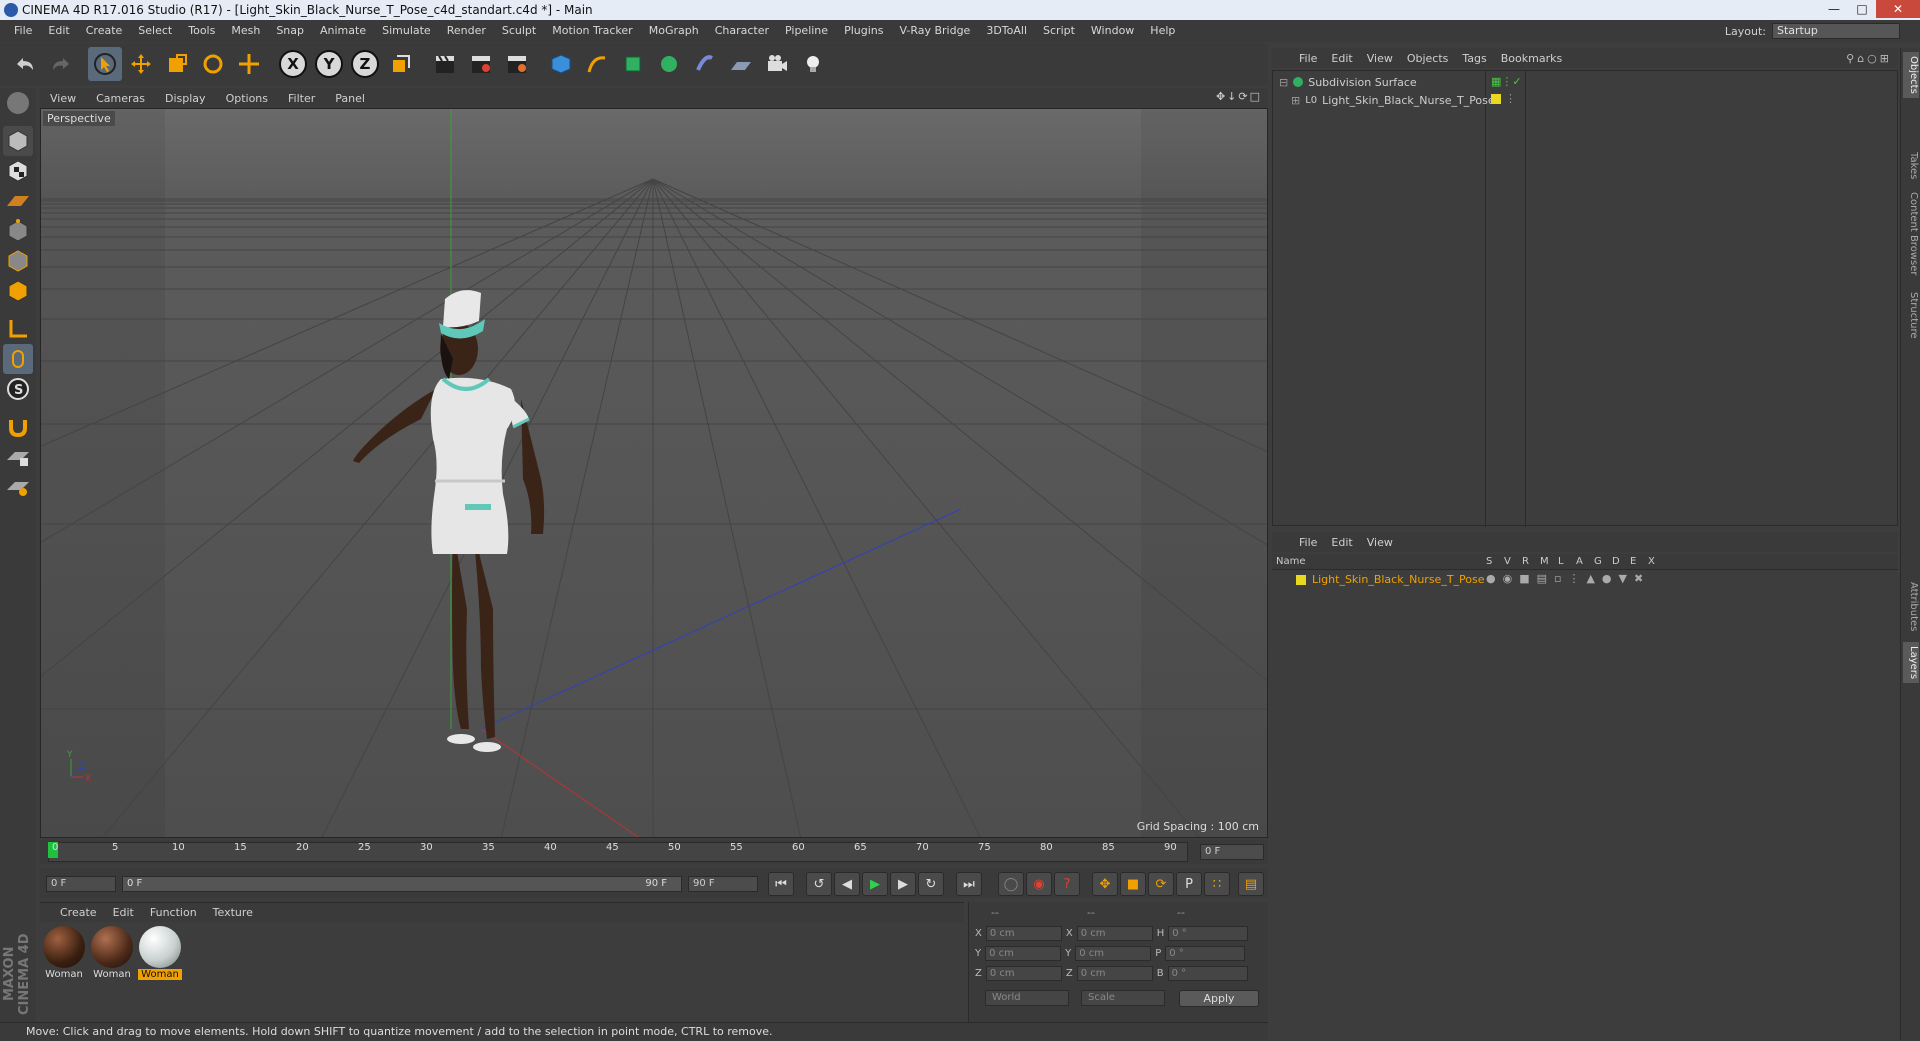 The width and height of the screenshot is (1920, 1041). Describe the element at coordinates (1205, 953) in the screenshot. I see `rotation-p-field: 0 °` at that location.